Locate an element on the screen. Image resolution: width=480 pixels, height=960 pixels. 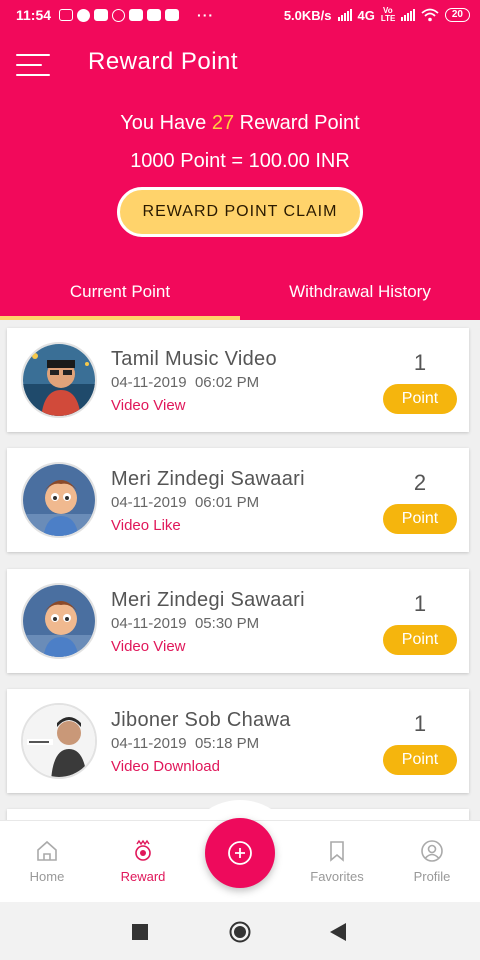
battery-icon: 20 is located at coordinates (457, 15).